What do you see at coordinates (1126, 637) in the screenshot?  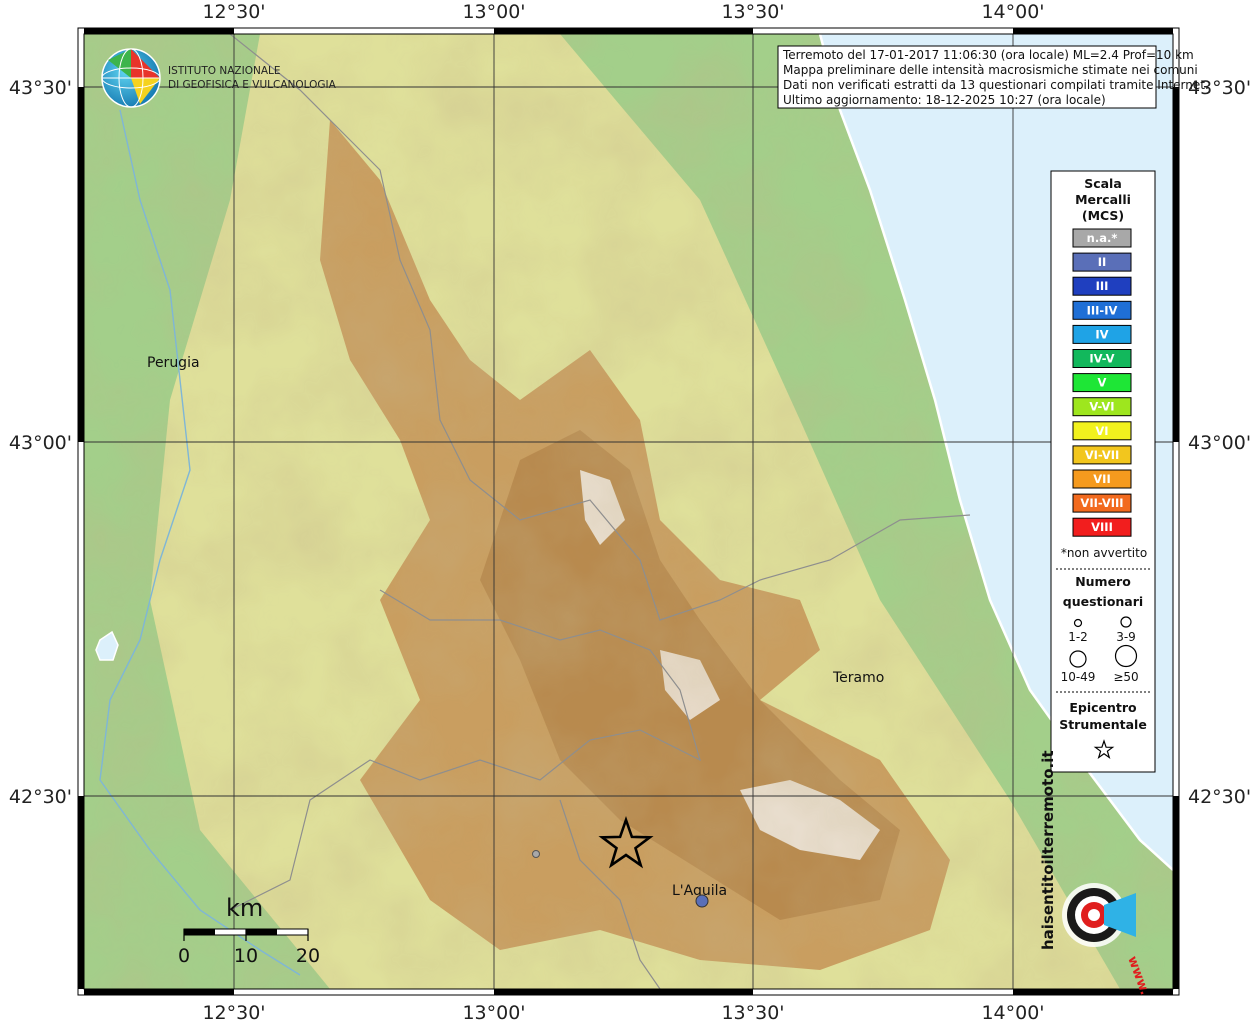 I see `count-label-2: 3-9` at bounding box center [1126, 637].